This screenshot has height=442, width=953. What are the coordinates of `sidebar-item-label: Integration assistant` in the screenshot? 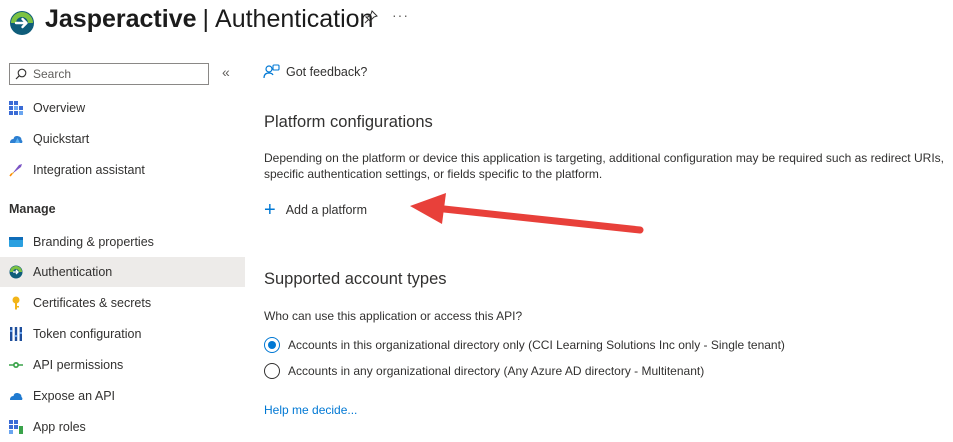 It's located at (89, 170).